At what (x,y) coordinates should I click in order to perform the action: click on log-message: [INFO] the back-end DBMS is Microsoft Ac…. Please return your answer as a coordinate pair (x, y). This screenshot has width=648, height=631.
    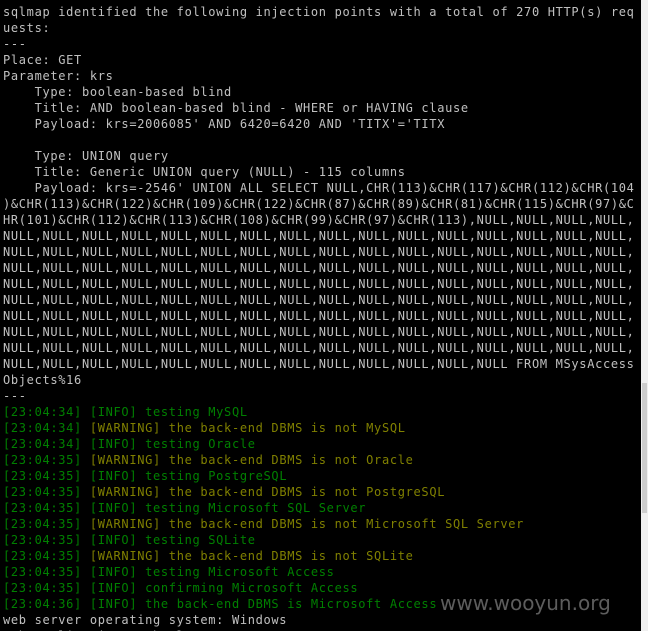
    Looking at the image, I should click on (259, 604).